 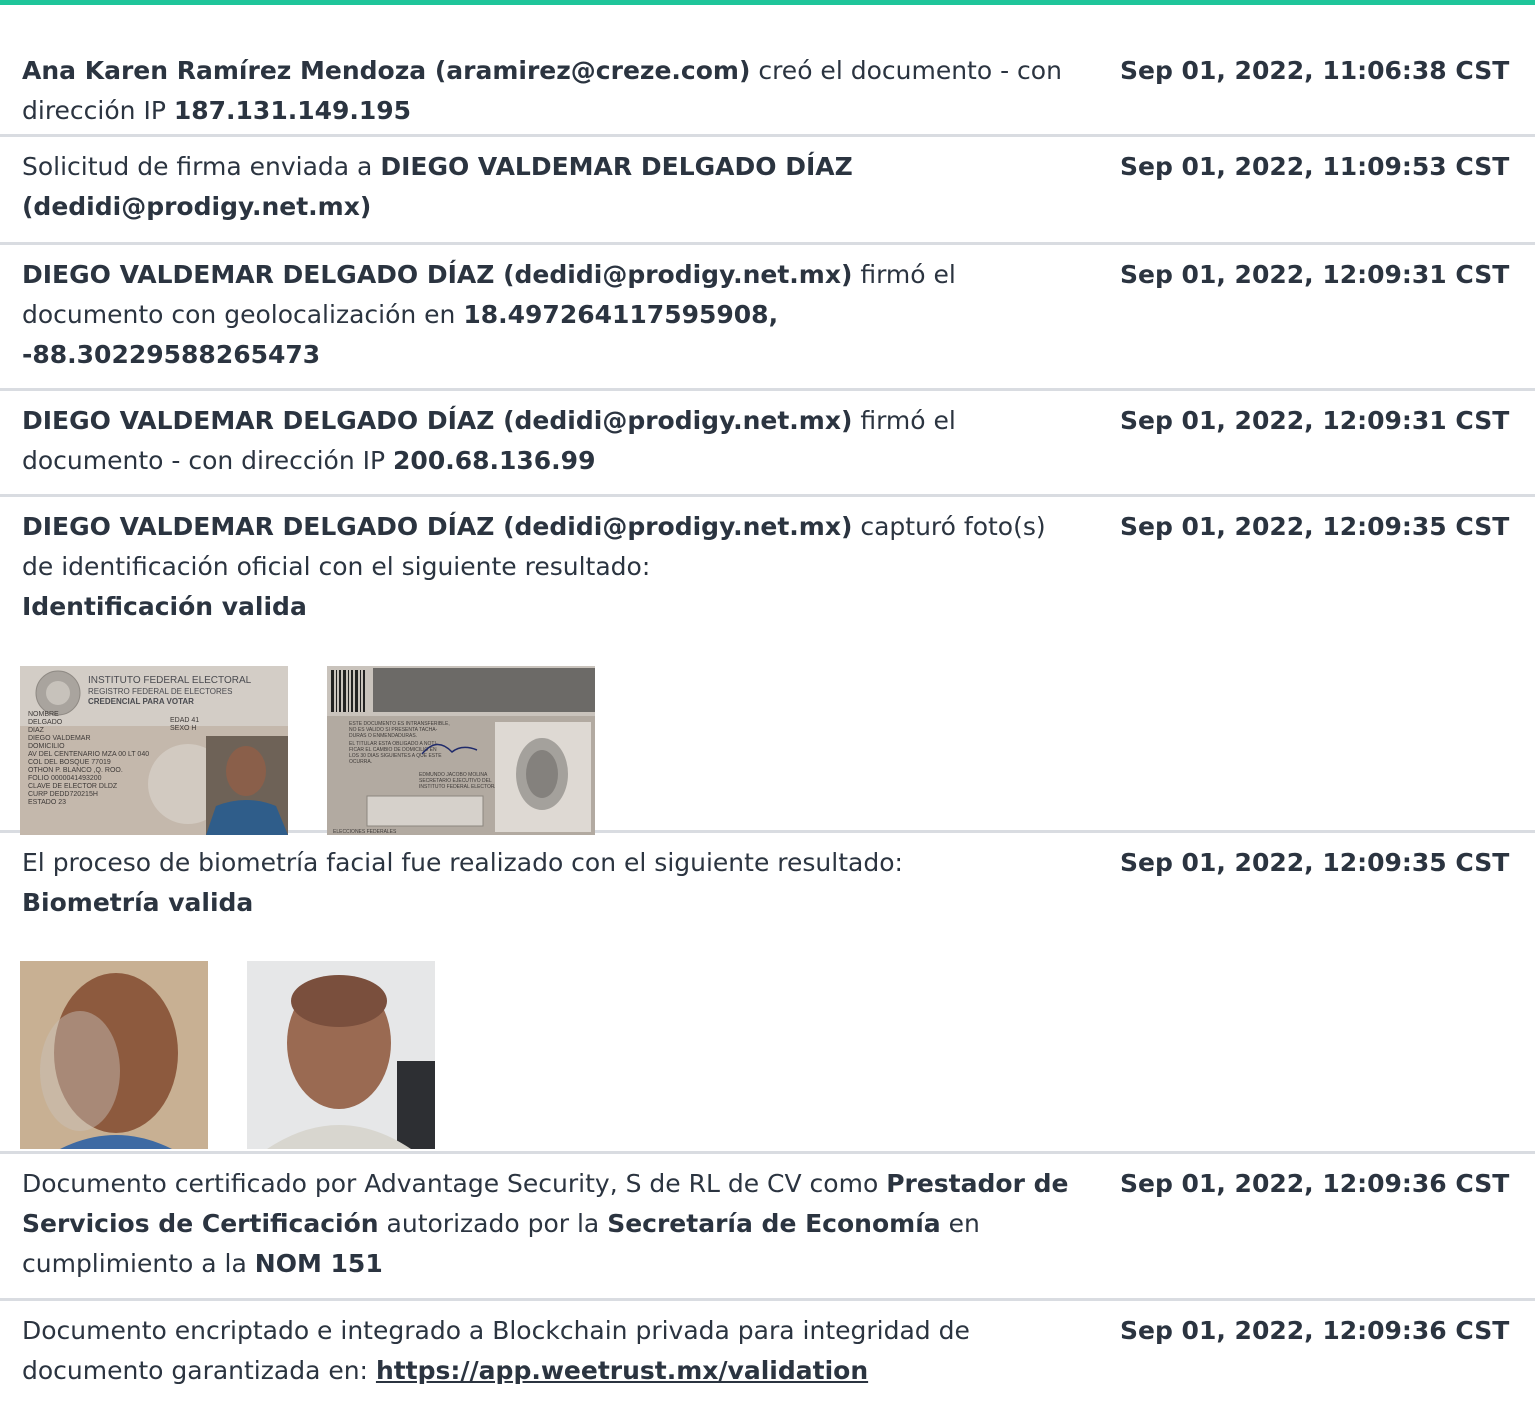 I want to click on ip-address: 200.68.136.99, so click(x=494, y=460).